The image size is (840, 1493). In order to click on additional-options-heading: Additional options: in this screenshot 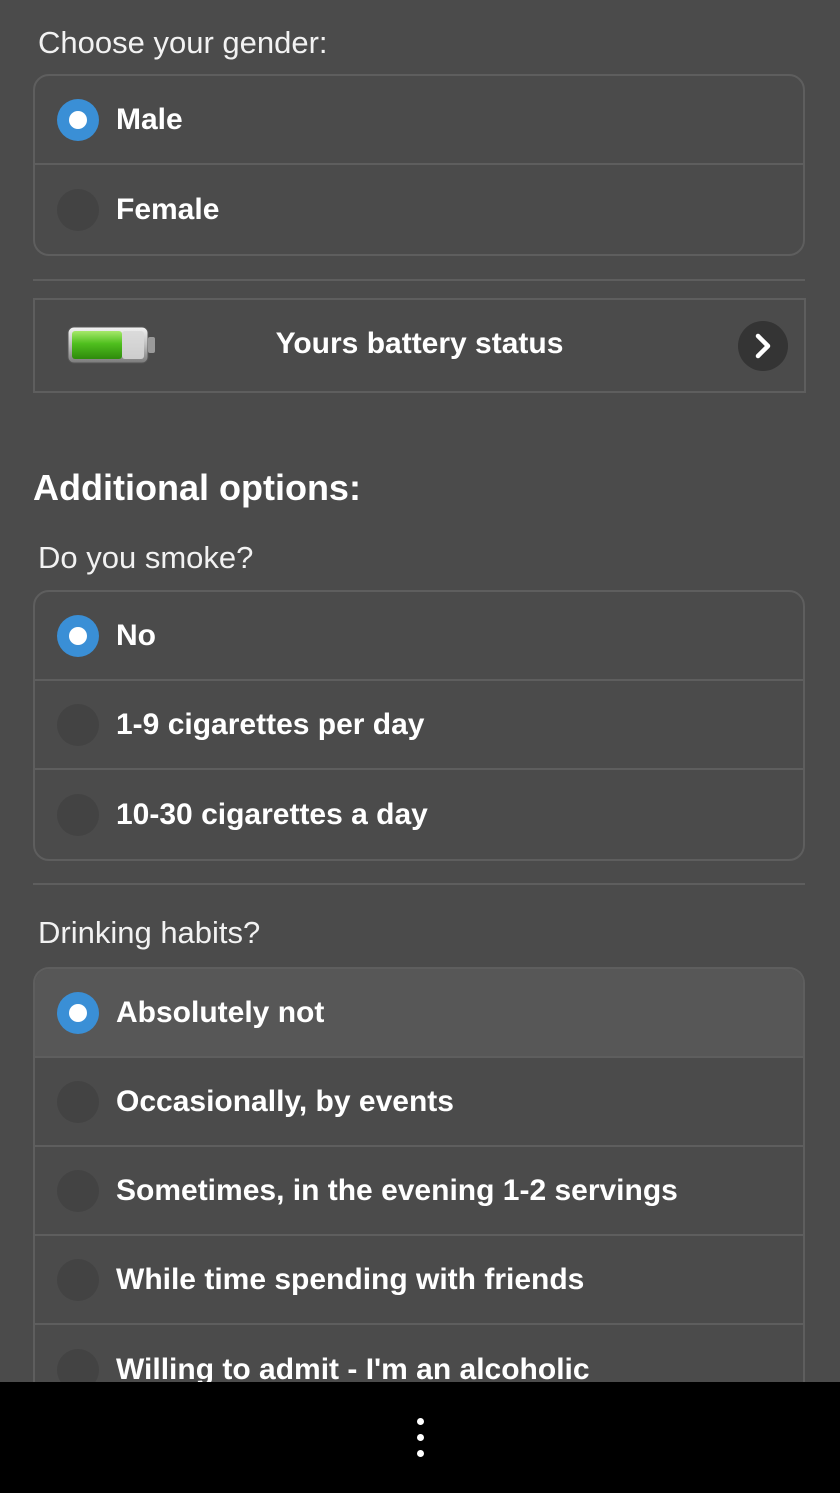, I will do `click(197, 487)`.